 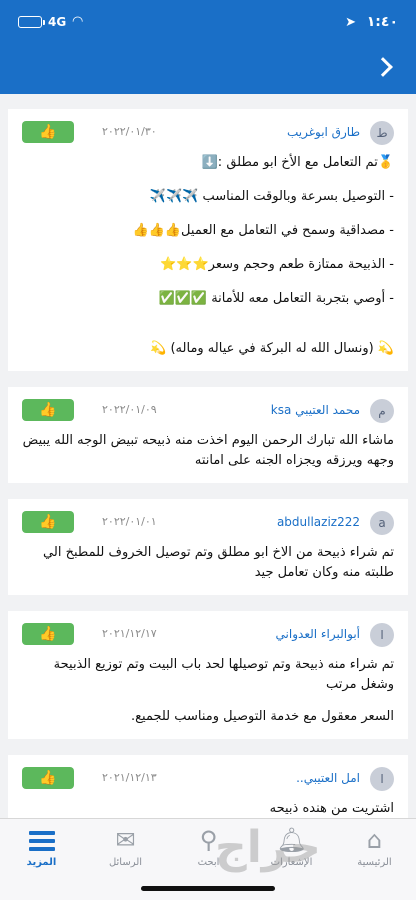 What do you see at coordinates (125, 862) in the screenshot?
I see `tab-label: الرسائل` at bounding box center [125, 862].